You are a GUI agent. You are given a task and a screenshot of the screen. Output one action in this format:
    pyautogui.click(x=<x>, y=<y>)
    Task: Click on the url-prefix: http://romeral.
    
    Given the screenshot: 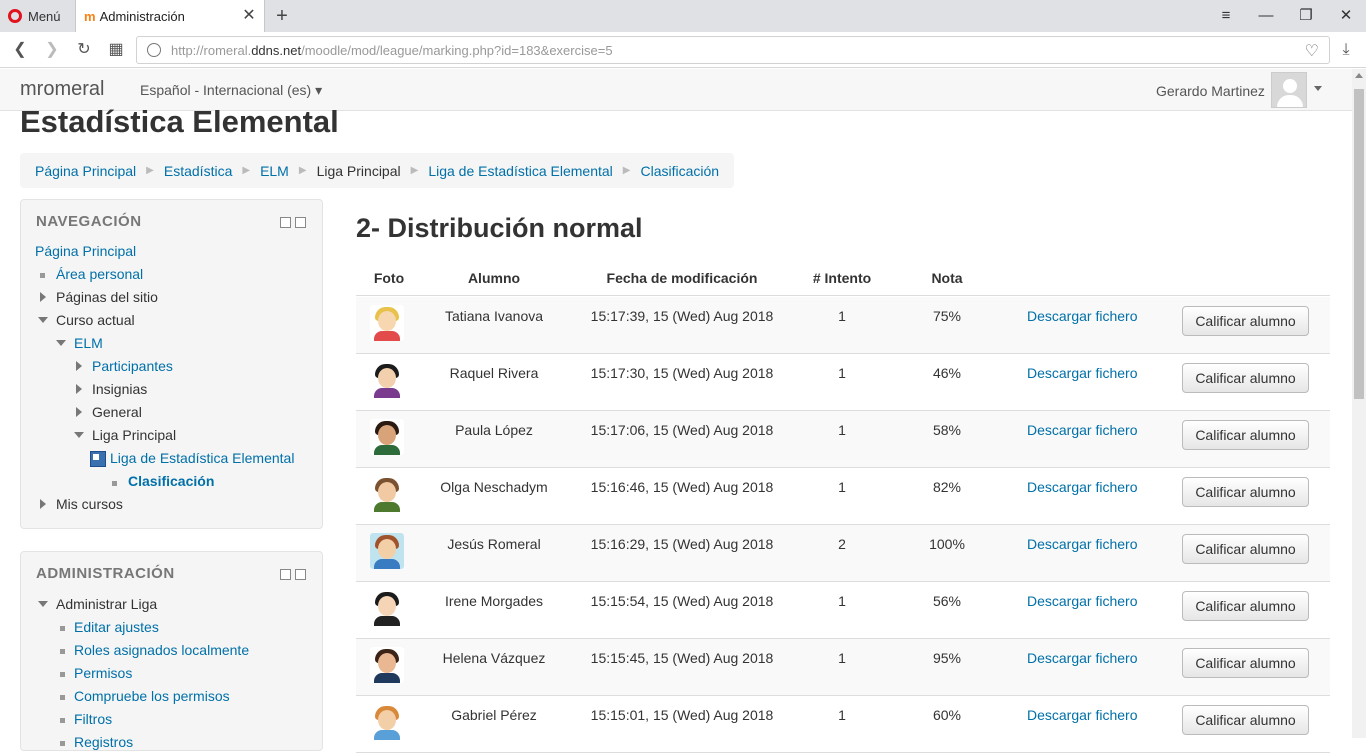 What is the action you would take?
    pyautogui.click(x=211, y=50)
    